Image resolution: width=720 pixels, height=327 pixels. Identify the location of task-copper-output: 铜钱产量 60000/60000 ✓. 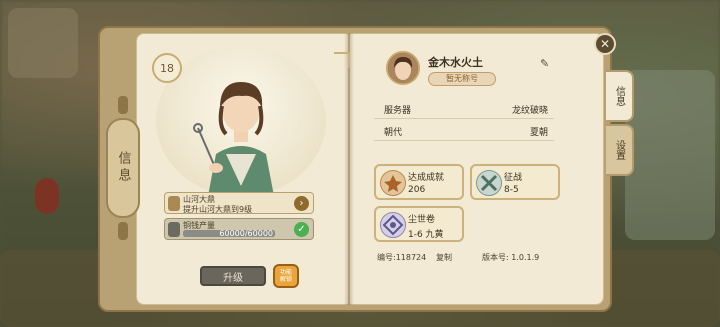
(239, 229).